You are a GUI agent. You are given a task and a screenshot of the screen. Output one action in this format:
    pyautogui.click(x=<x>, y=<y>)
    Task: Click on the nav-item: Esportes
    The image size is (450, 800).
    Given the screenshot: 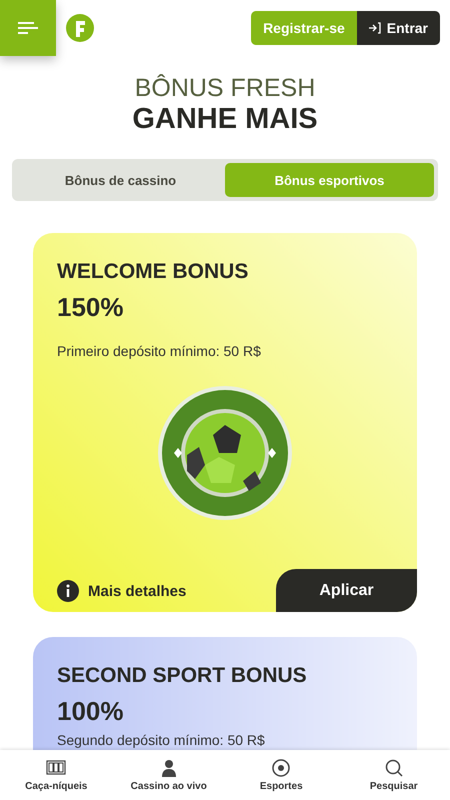 What is the action you would take?
    pyautogui.click(x=281, y=775)
    